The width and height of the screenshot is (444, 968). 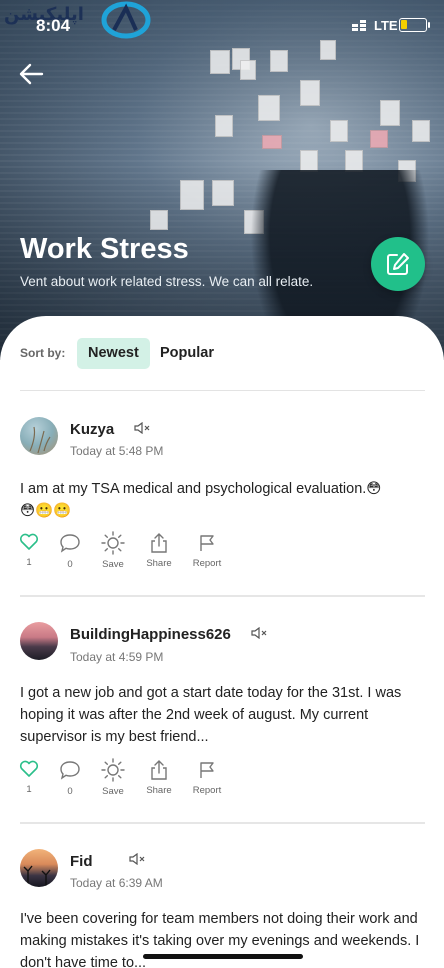 I want to click on logo-mark-icon, so click(x=126, y=20).